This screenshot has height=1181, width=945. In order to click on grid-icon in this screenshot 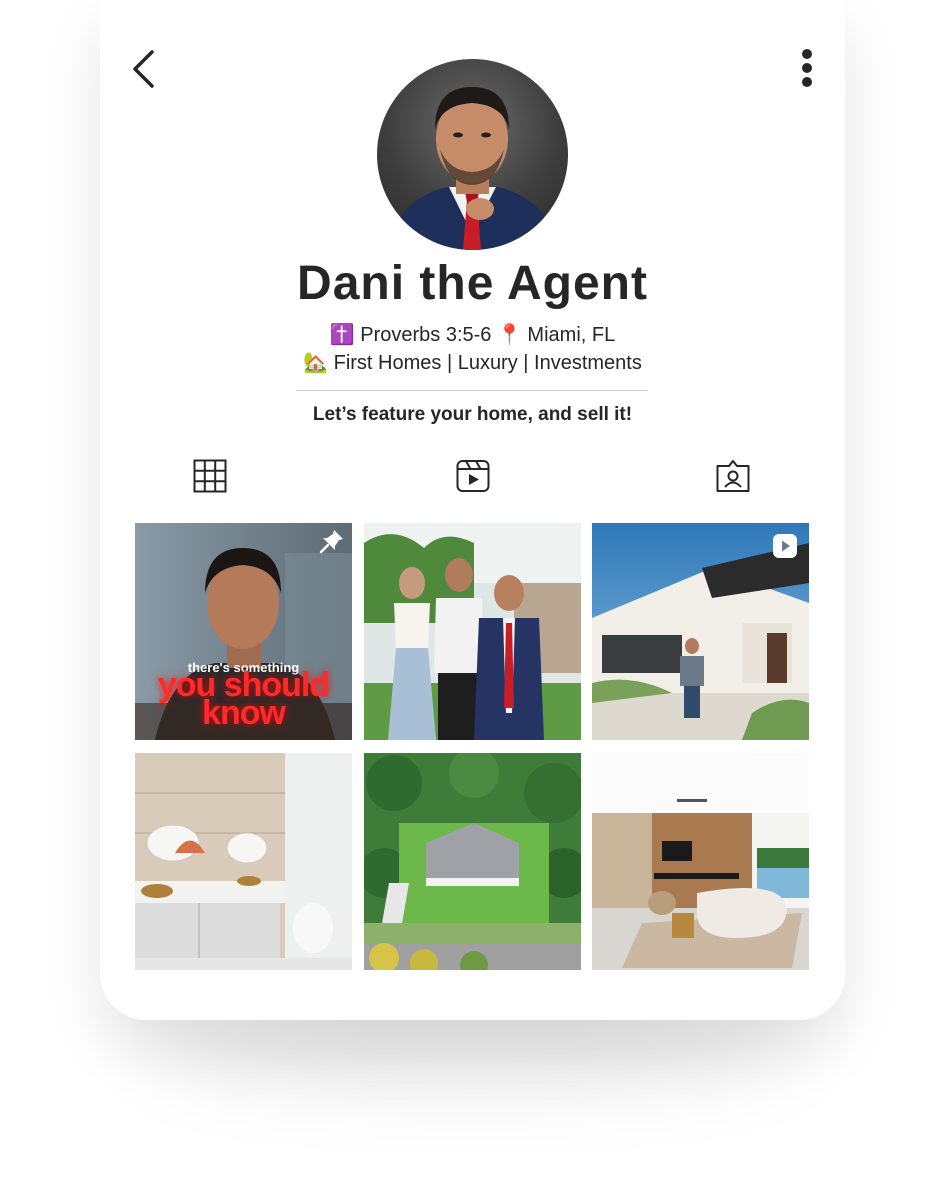, I will do `click(210, 476)`.